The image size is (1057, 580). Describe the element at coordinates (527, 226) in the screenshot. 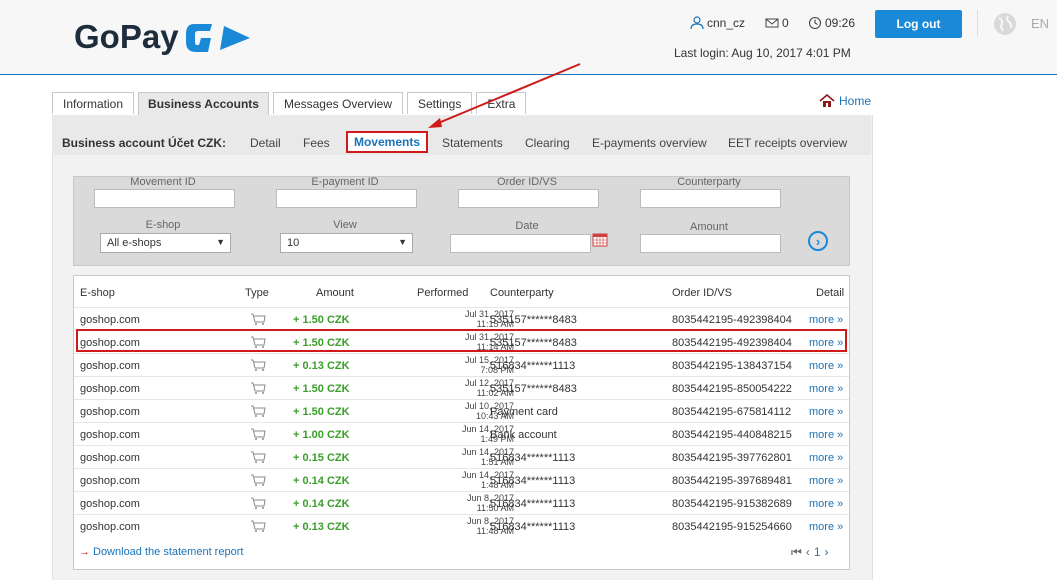

I see `date-label: Date` at that location.